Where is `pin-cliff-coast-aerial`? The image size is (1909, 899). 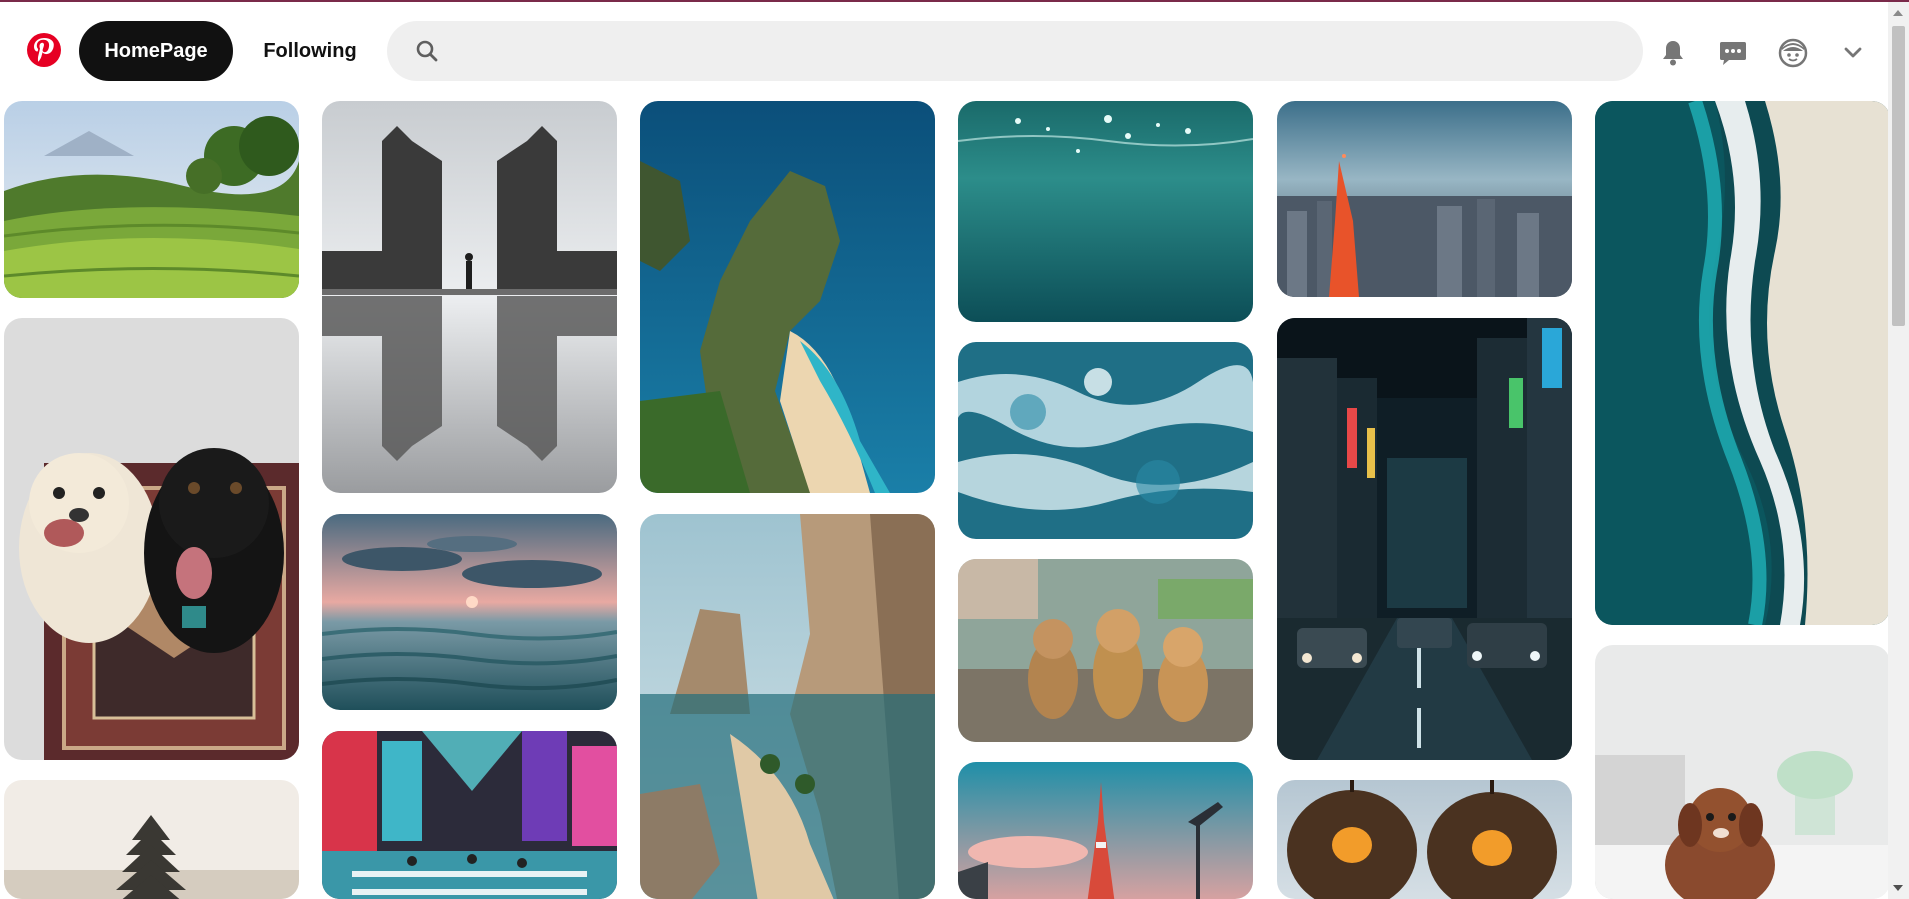
pin-cliff-coast-aerial is located at coordinates (787, 297).